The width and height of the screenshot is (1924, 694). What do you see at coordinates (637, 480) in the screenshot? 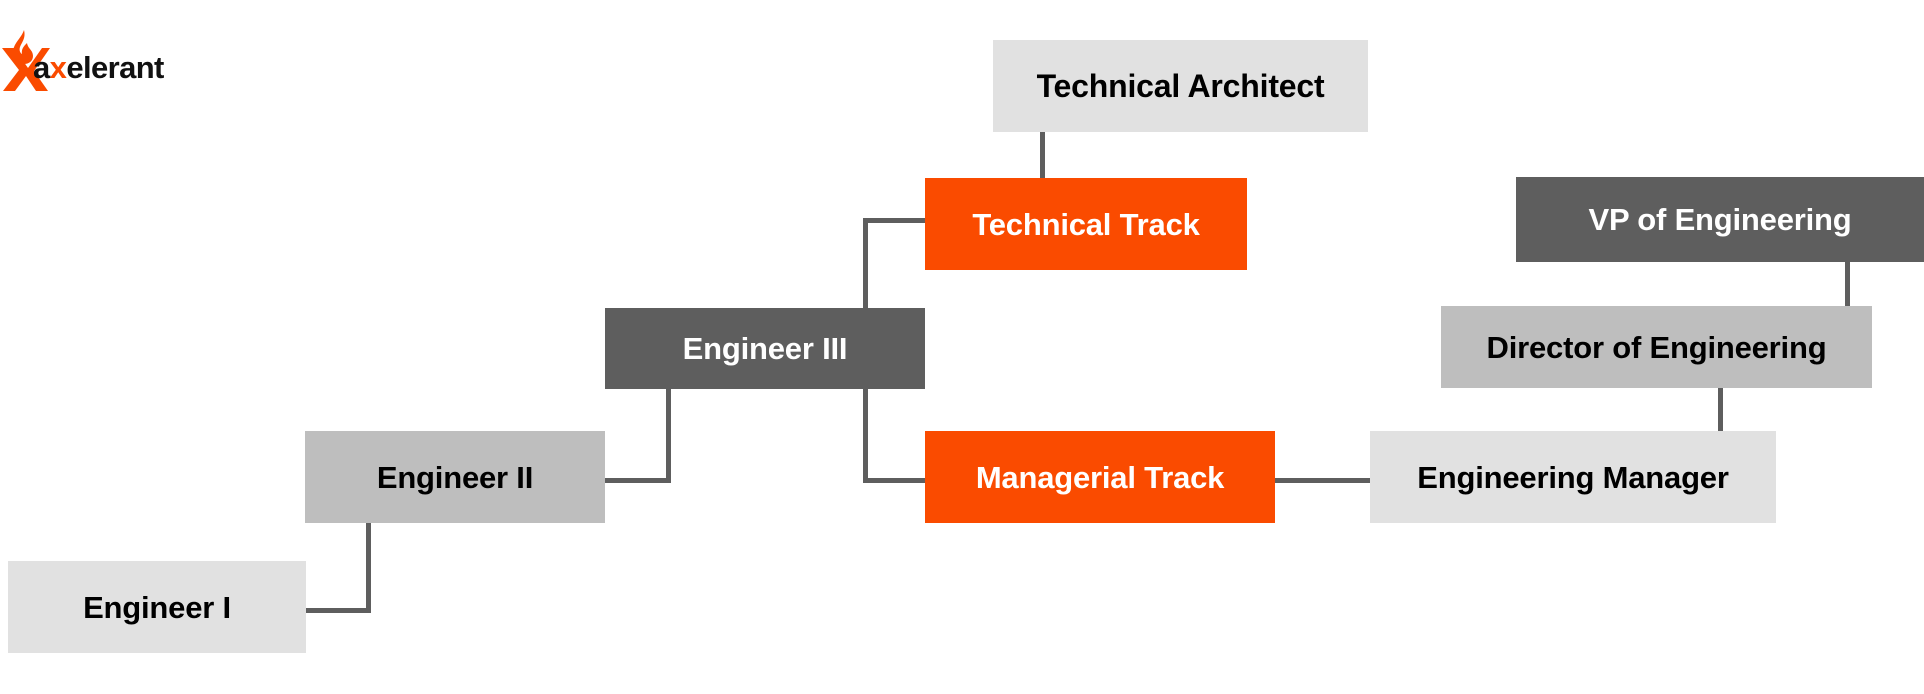
I see `connector-engineer-ii-to-engineer-iii-horizontal` at bounding box center [637, 480].